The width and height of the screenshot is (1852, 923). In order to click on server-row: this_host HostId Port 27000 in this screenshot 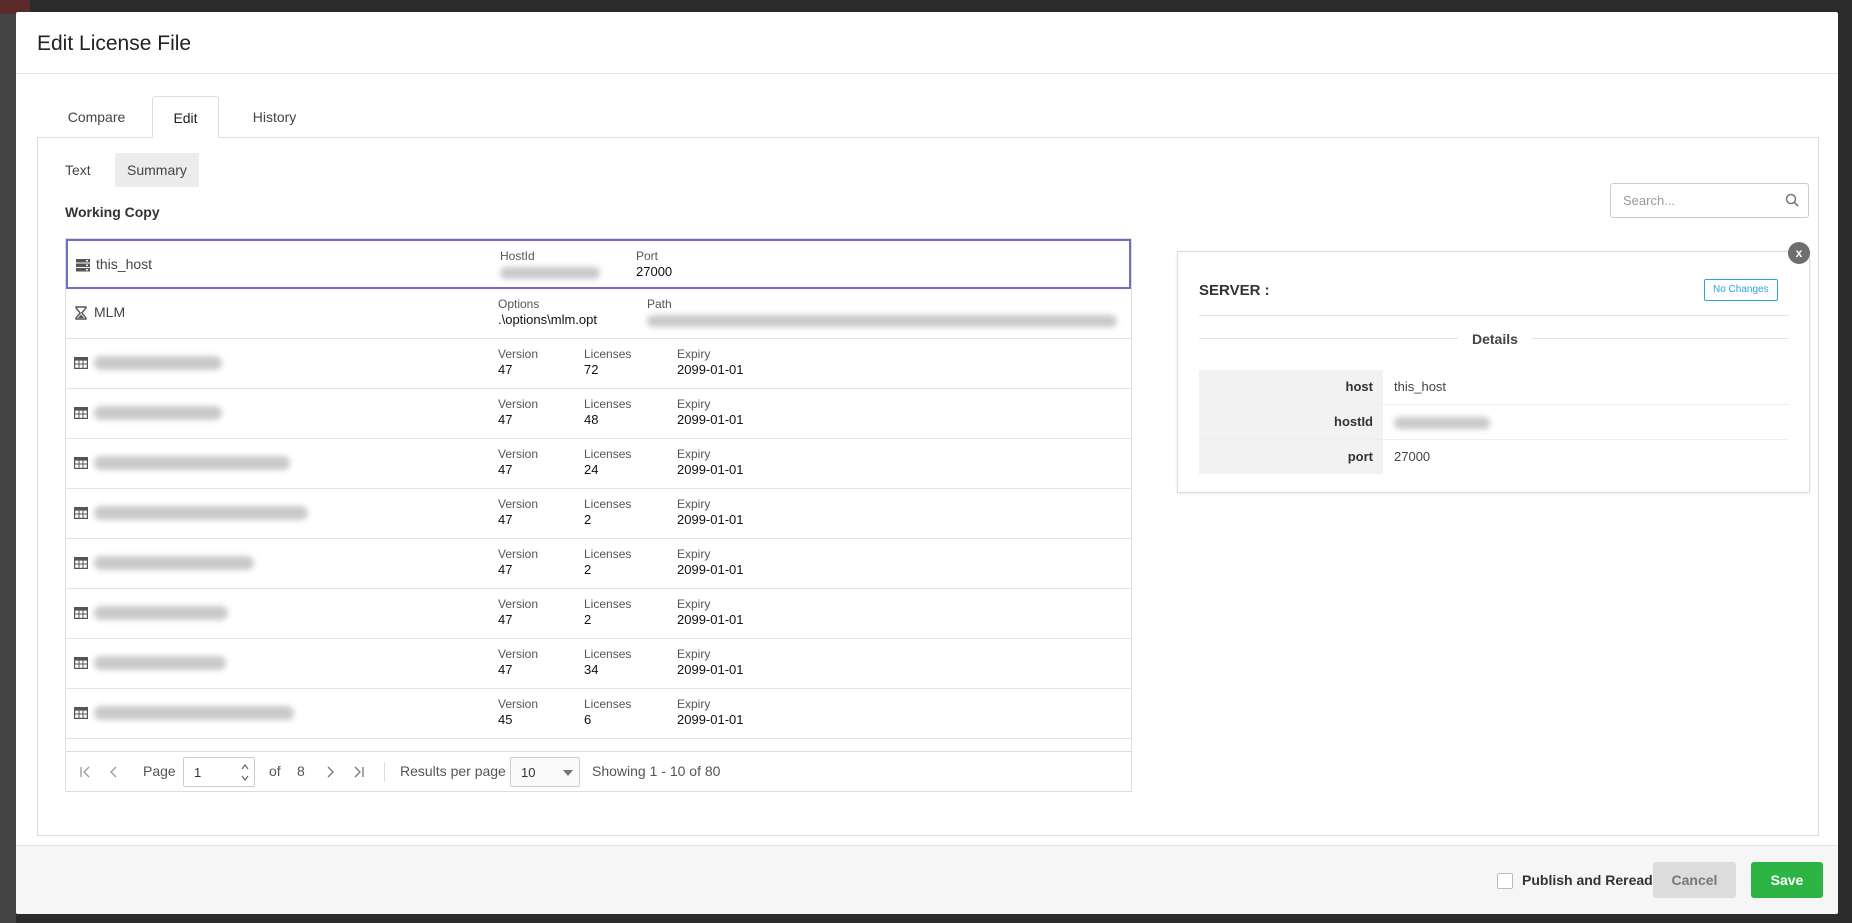, I will do `click(598, 264)`.